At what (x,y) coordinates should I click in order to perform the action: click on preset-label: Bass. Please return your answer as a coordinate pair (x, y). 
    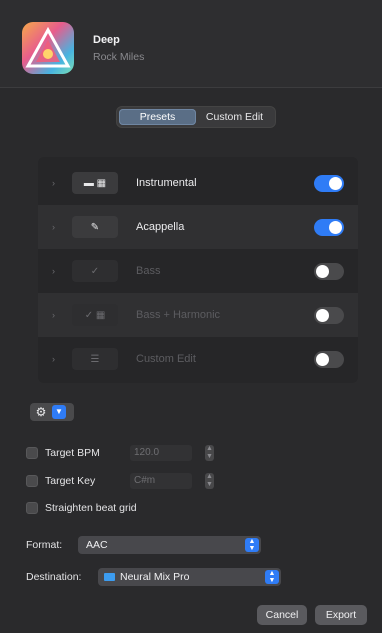
    Looking at the image, I should click on (148, 271).